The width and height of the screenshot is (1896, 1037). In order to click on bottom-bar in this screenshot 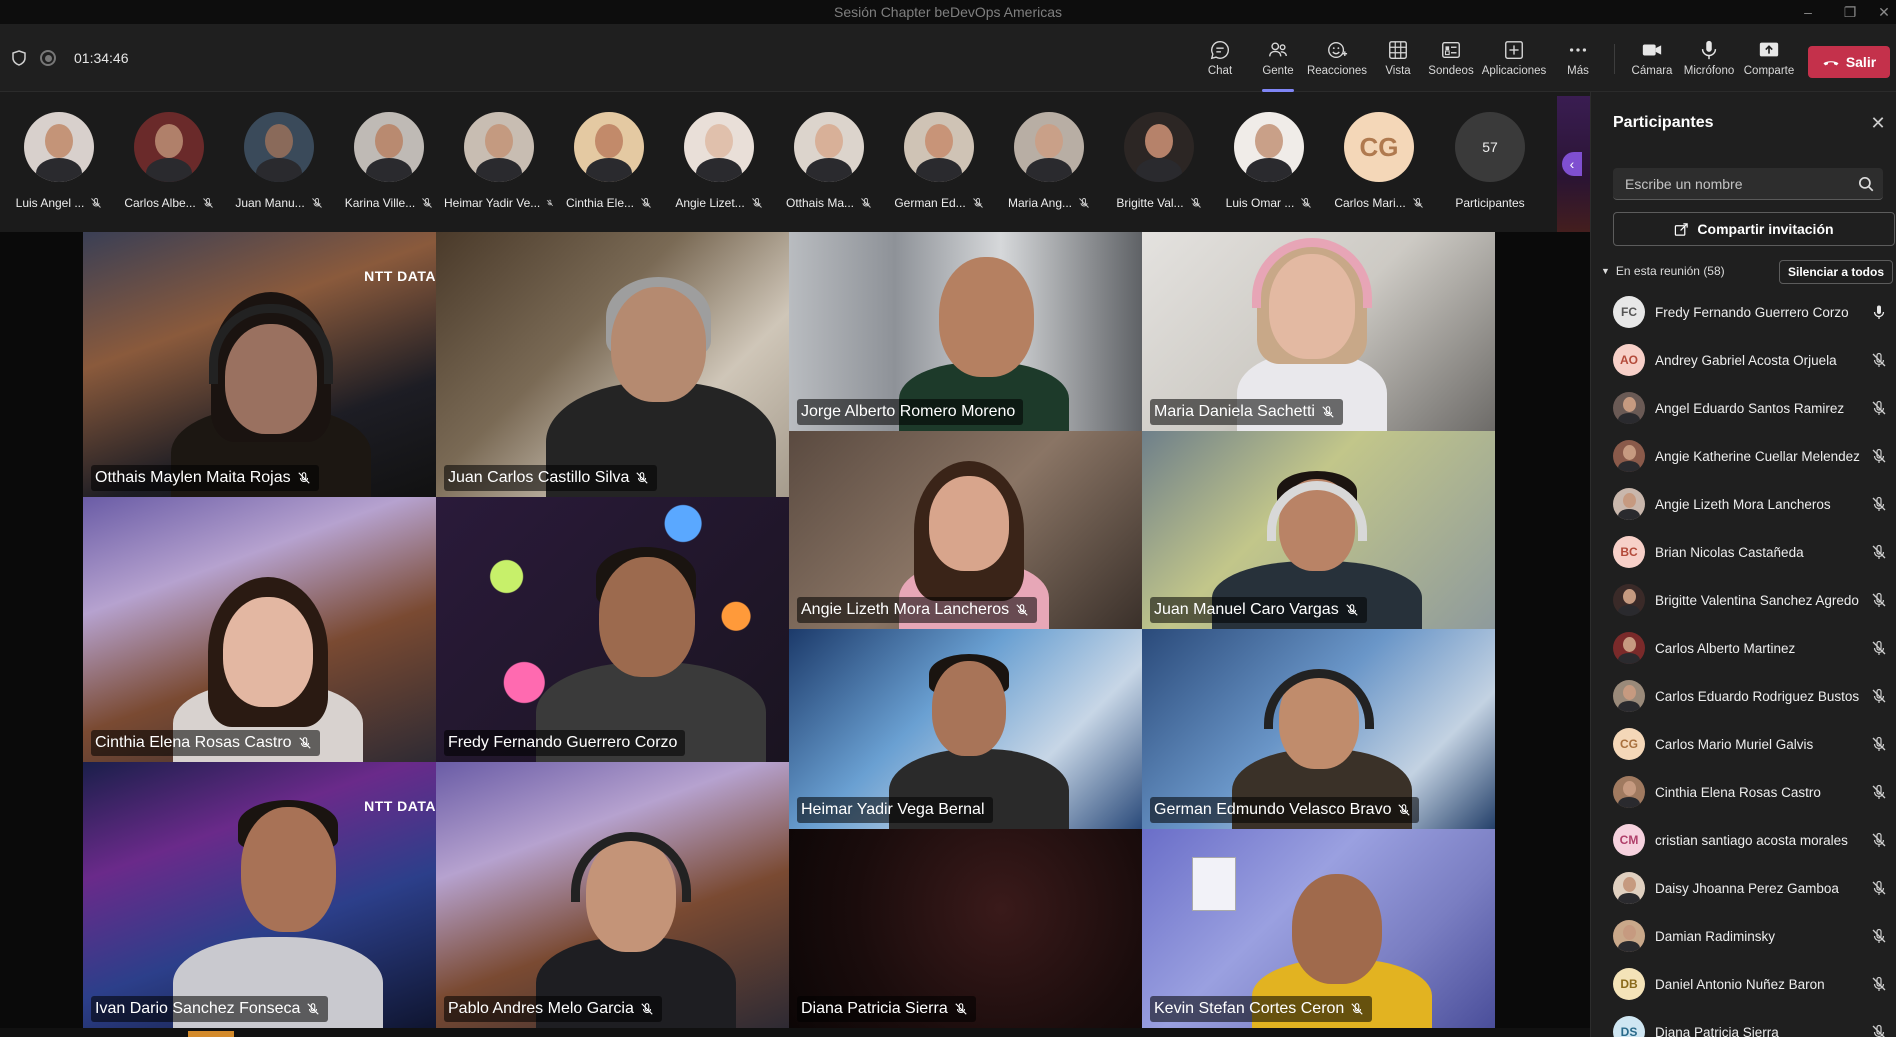, I will do `click(795, 1032)`.